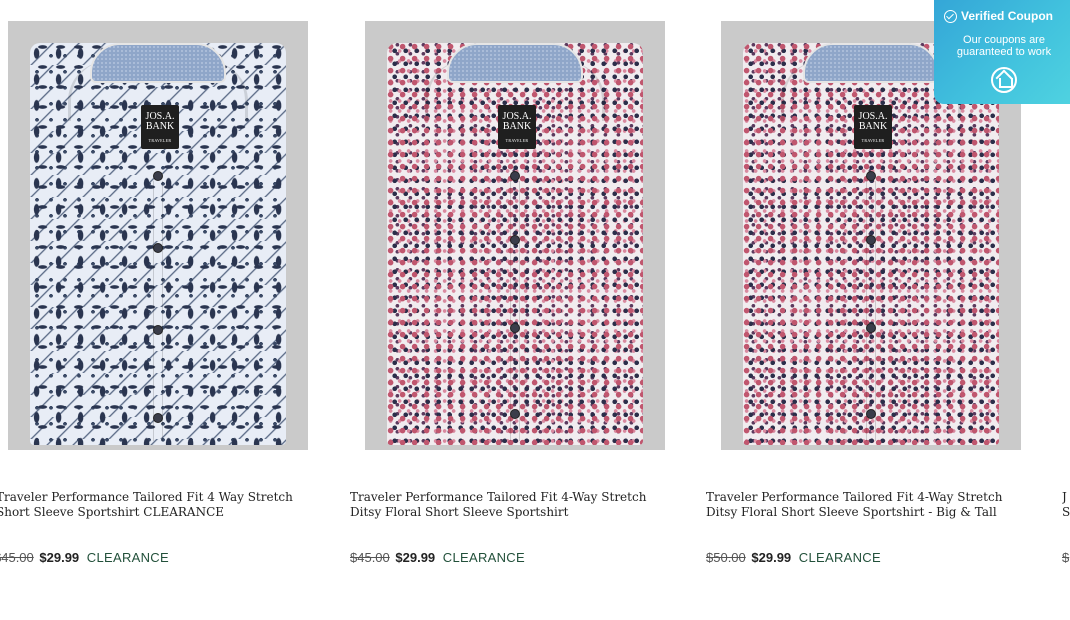 This screenshot has height=620, width=1070. What do you see at coordinates (726, 557) in the screenshot?
I see `original-price: $50.00` at bounding box center [726, 557].